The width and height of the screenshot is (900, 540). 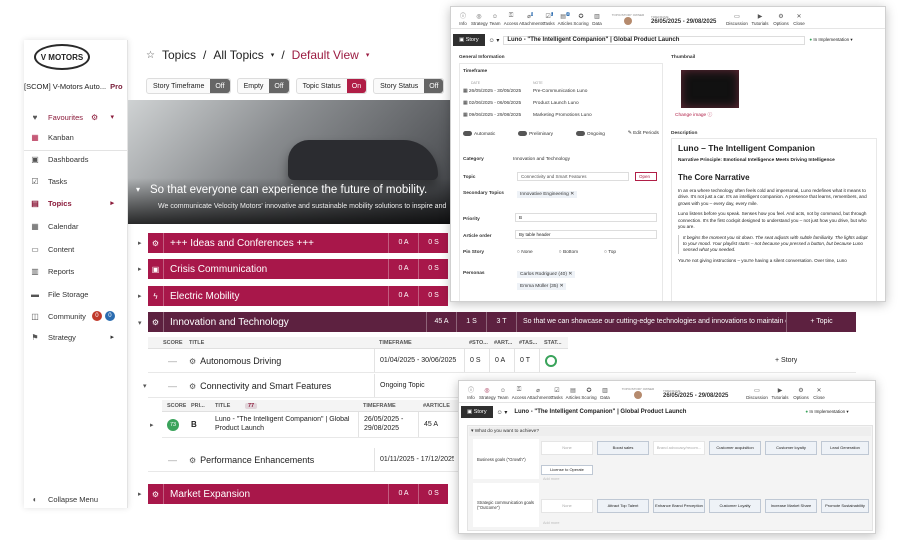 I want to click on topic-select: Connectivity and Smart Features, so click(x=573, y=176).